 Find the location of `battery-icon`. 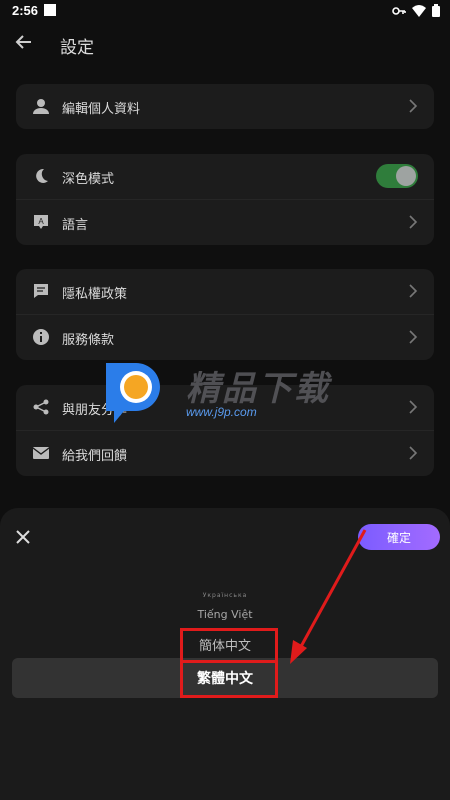

battery-icon is located at coordinates (436, 10).